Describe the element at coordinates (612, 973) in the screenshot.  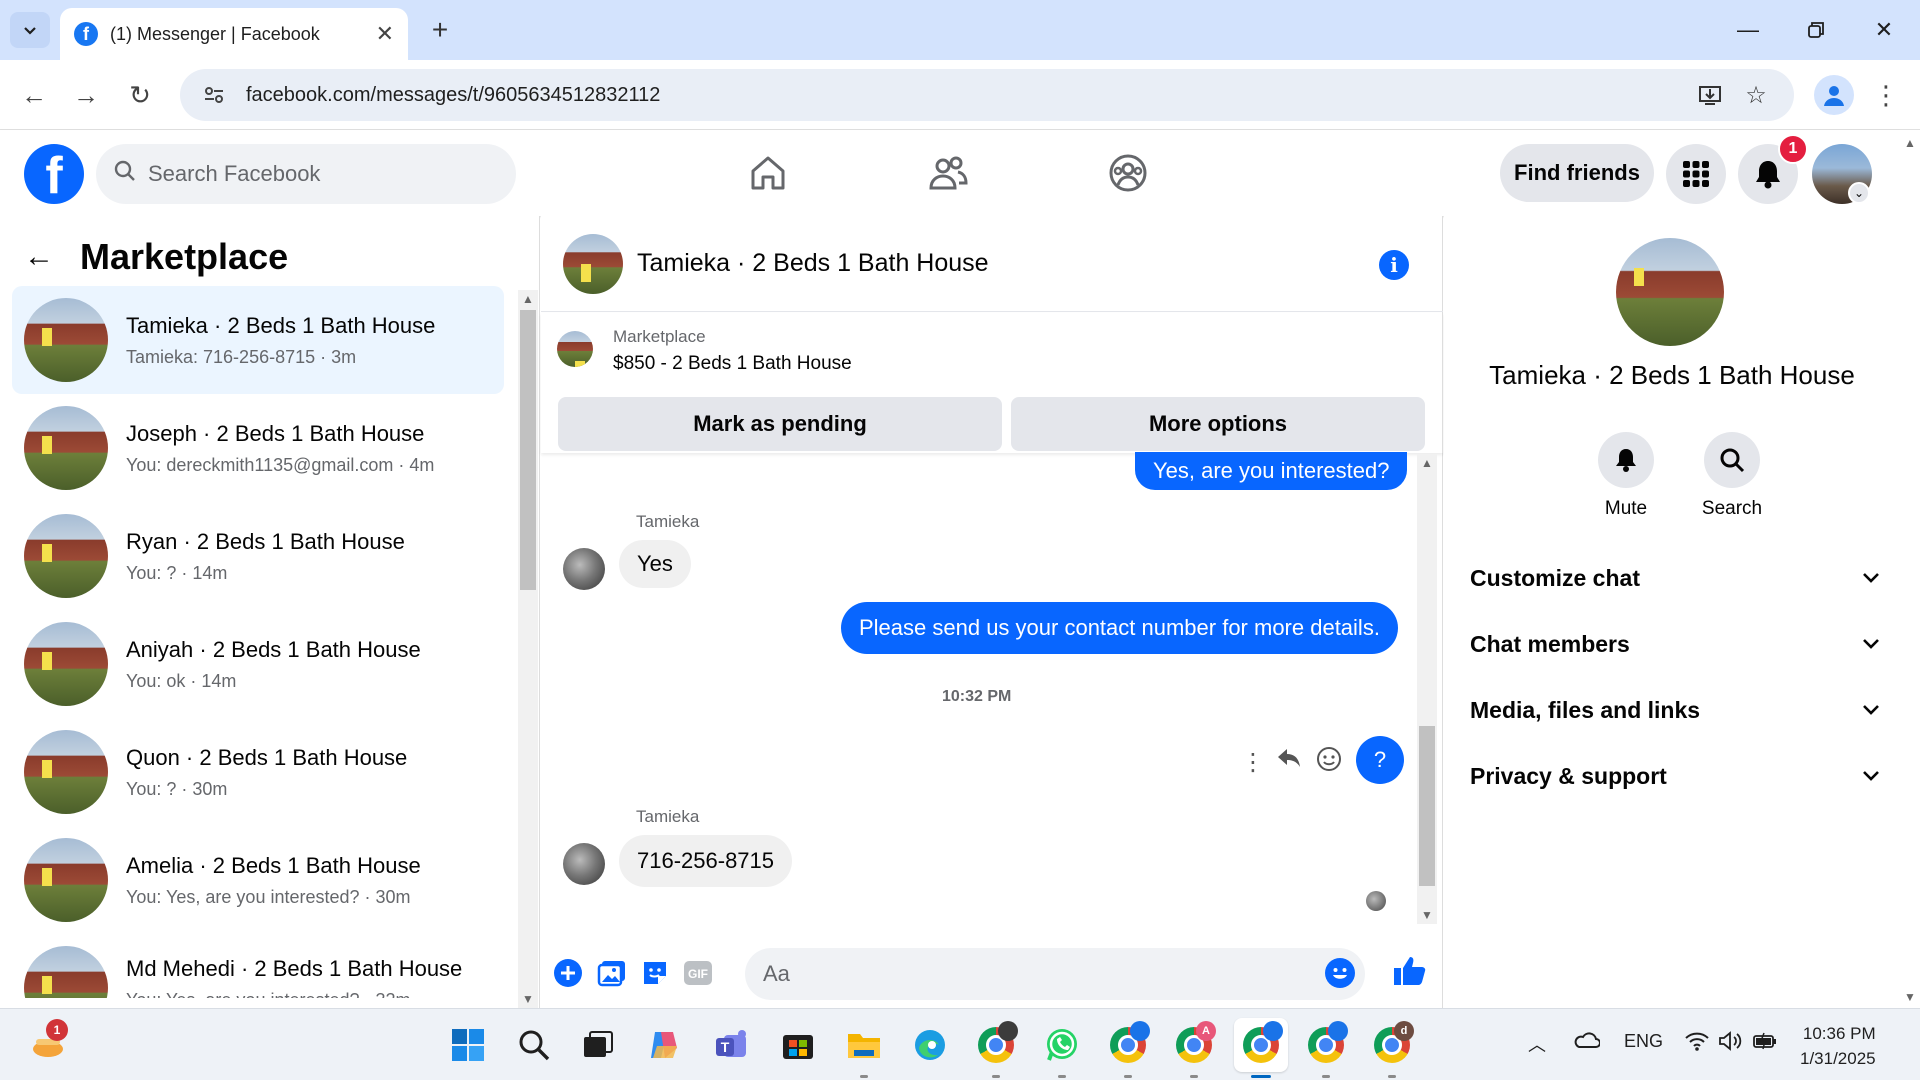
I see `photo-icon` at that location.